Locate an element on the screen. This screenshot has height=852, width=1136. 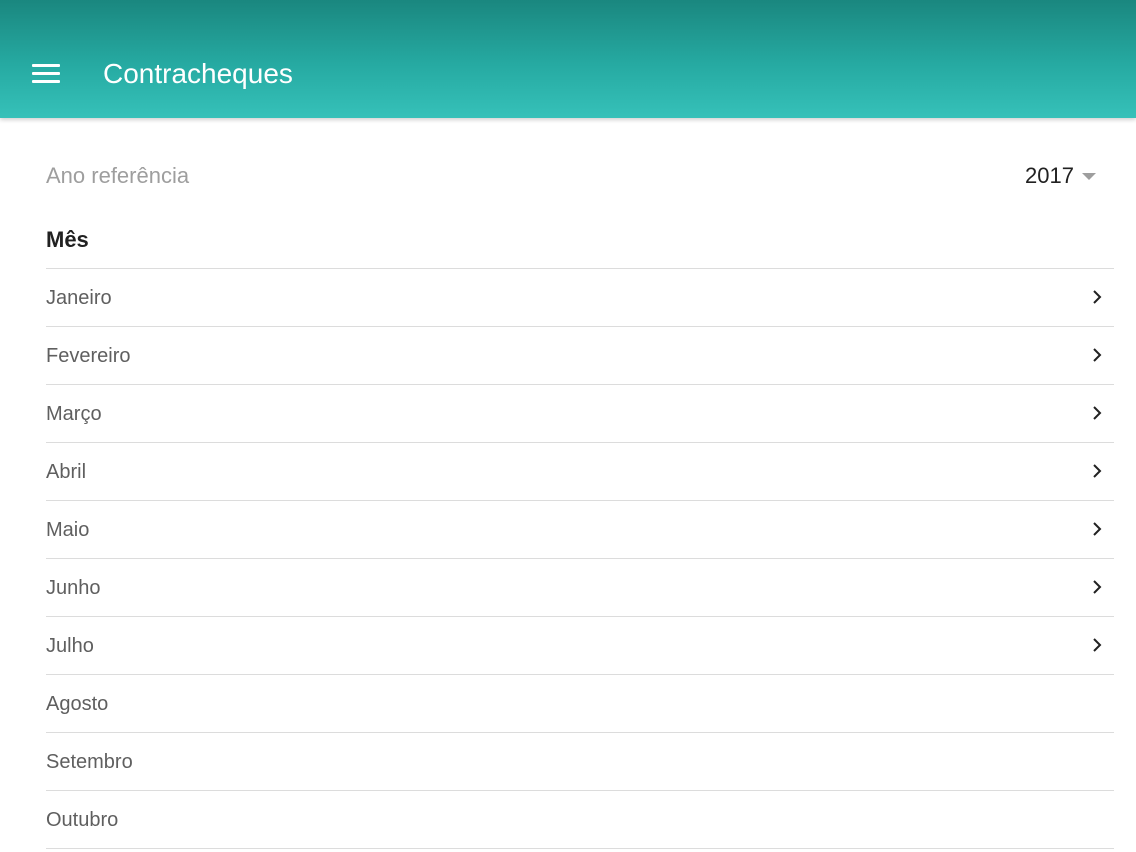
hamburger-menu-icon is located at coordinates (46, 74).